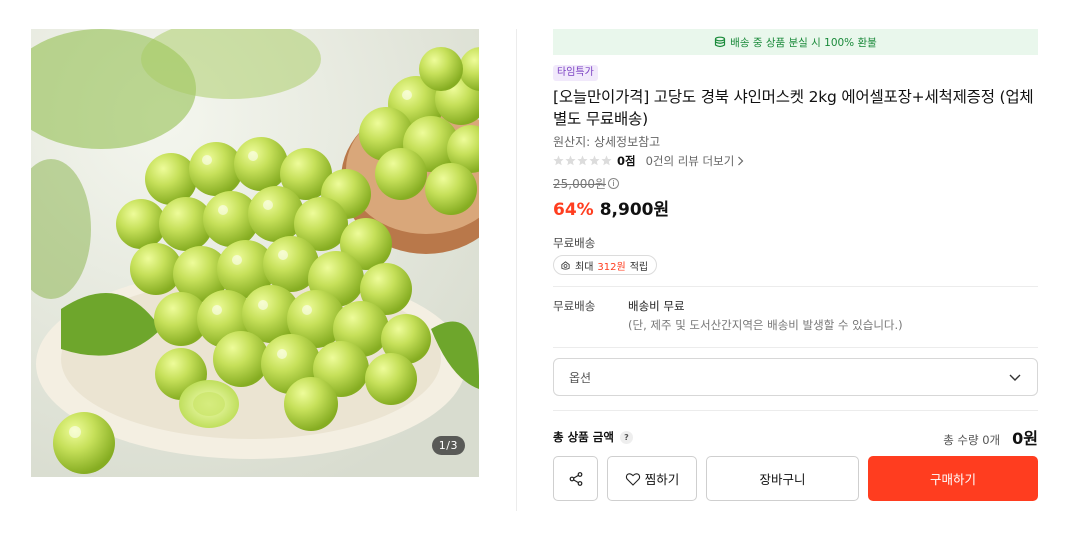 Image resolution: width=1069 pixels, height=535 pixels. What do you see at coordinates (782, 478) in the screenshot?
I see `cart-button: 장바구니` at bounding box center [782, 478].